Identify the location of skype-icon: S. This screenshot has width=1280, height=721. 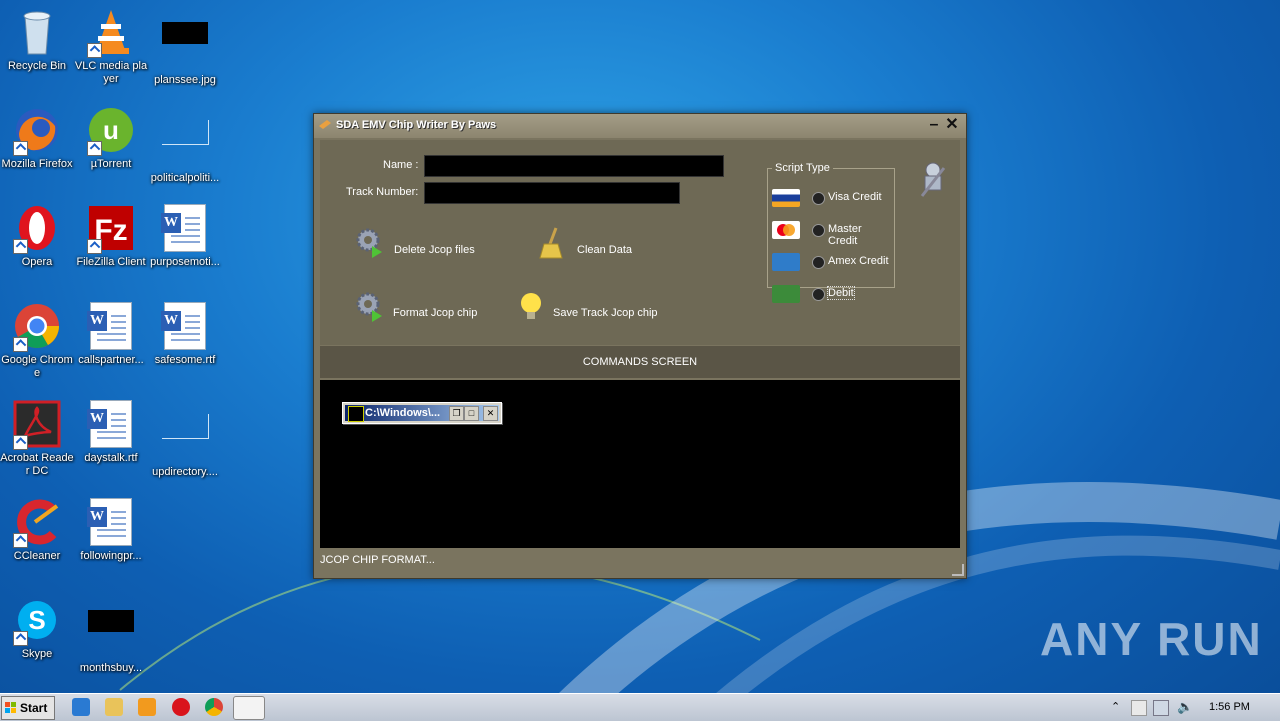
(37, 621).